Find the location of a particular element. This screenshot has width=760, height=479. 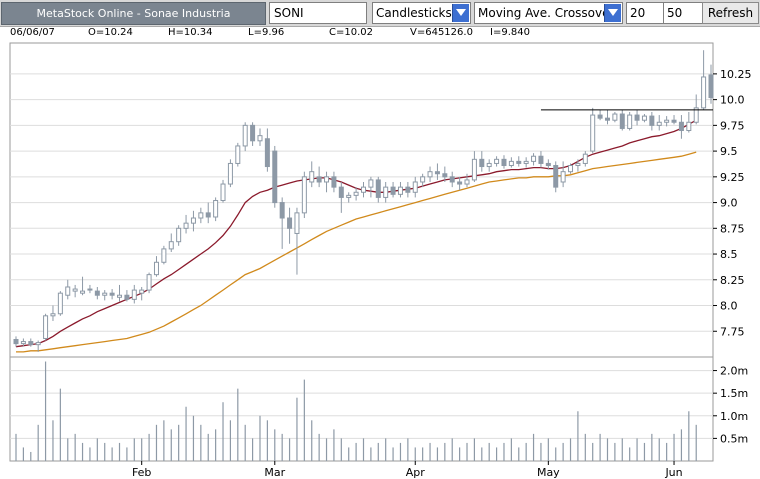

x-tick-label: May is located at coordinates (548, 472).